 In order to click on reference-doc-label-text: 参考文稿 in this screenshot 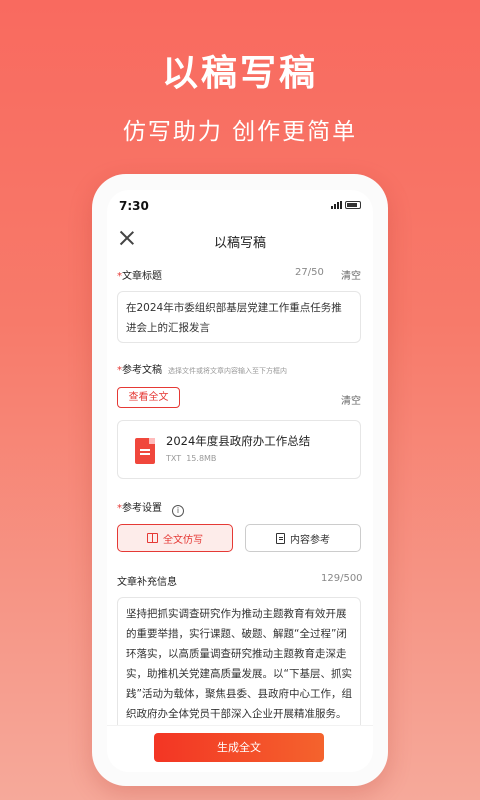, I will do `click(142, 370)`.